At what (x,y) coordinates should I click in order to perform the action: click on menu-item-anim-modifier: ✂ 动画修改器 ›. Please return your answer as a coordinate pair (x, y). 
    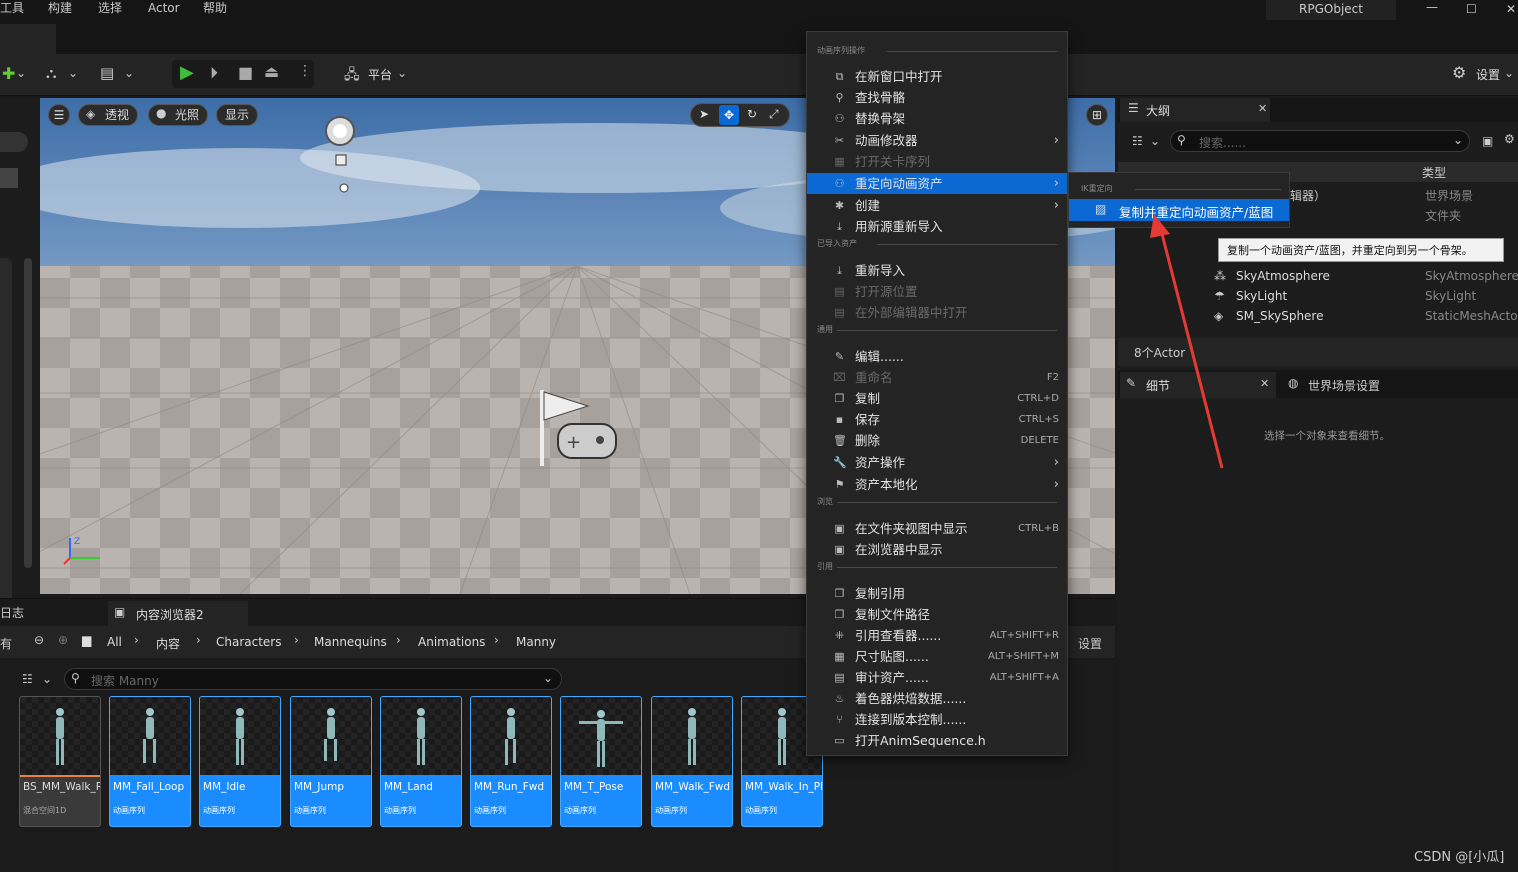
    Looking at the image, I should click on (937, 140).